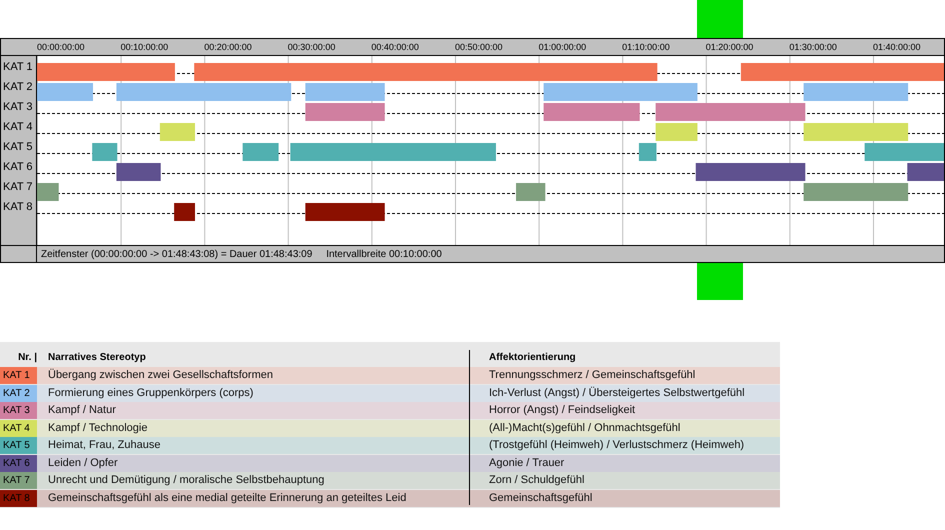  I want to click on time-tick-label: 01:00:00:00, so click(562, 47).